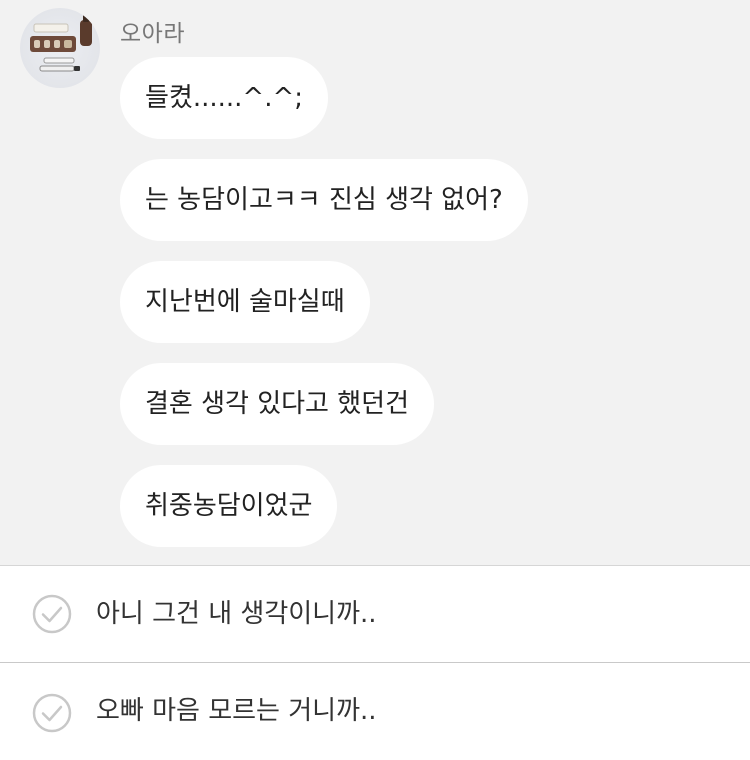 The width and height of the screenshot is (750, 760). I want to click on sender-name: 오아라, so click(152, 34).